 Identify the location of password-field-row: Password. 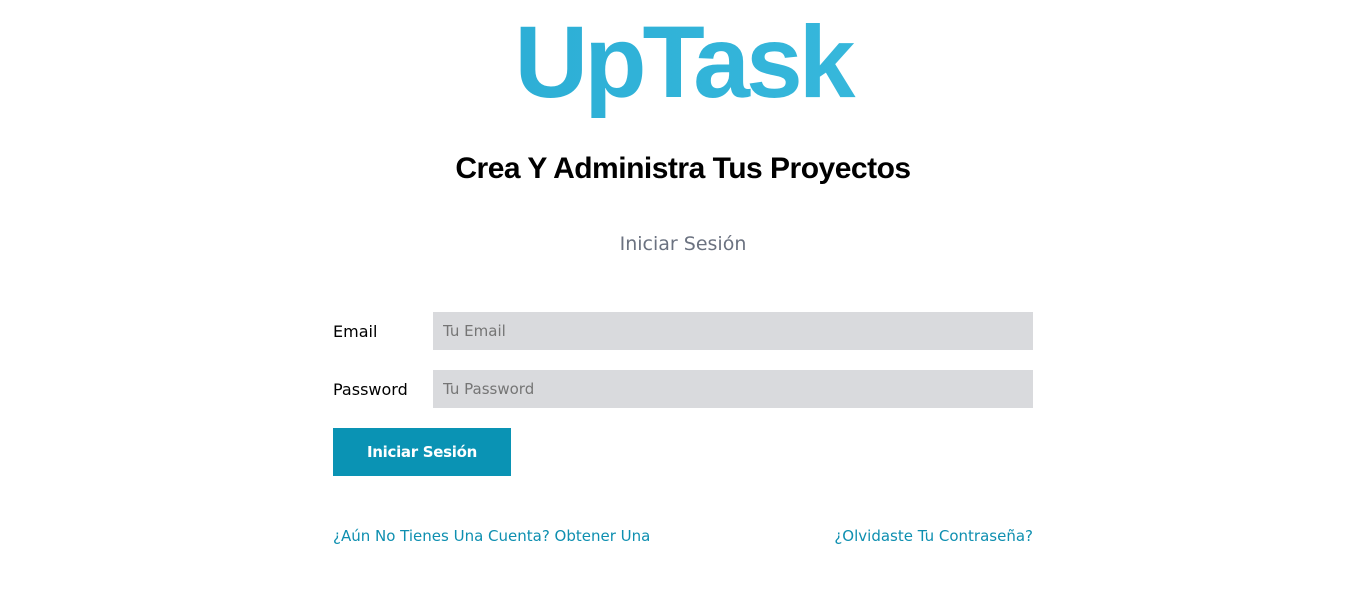
(683, 389).